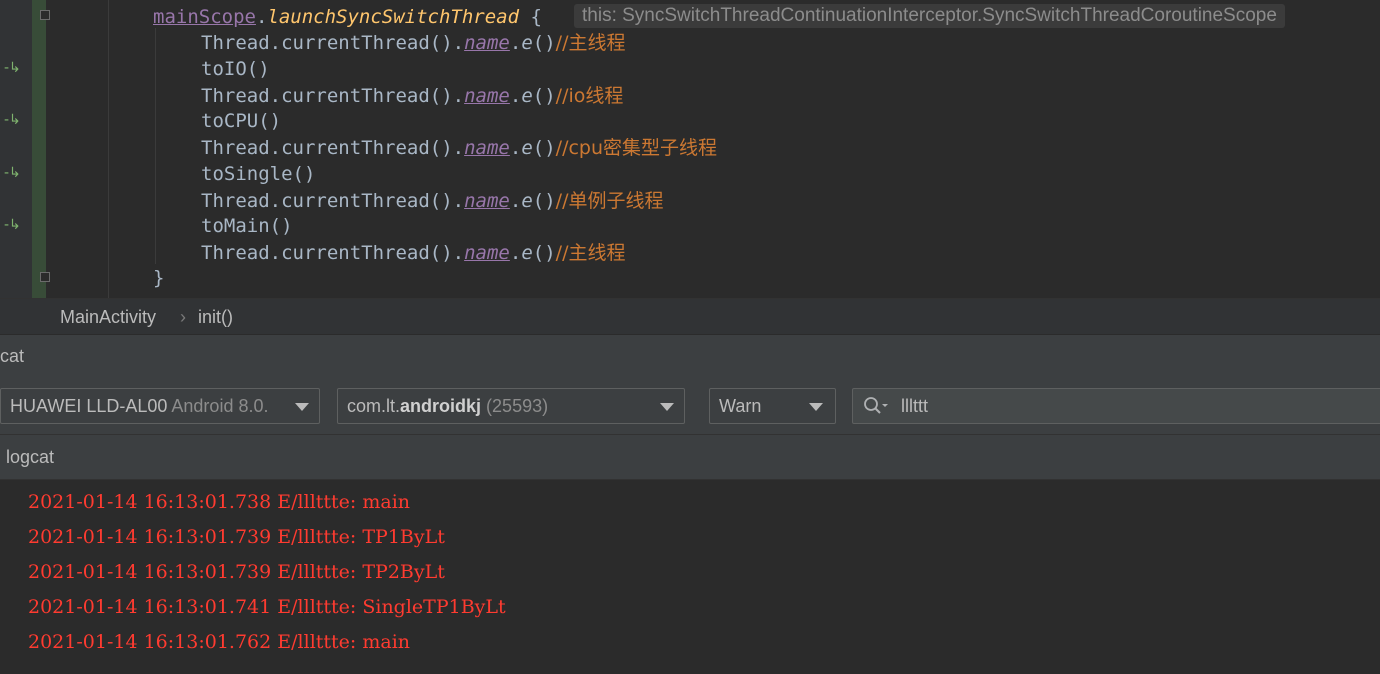 The width and height of the screenshot is (1380, 674). What do you see at coordinates (772, 406) in the screenshot?
I see `log-level-select: Warn` at bounding box center [772, 406].